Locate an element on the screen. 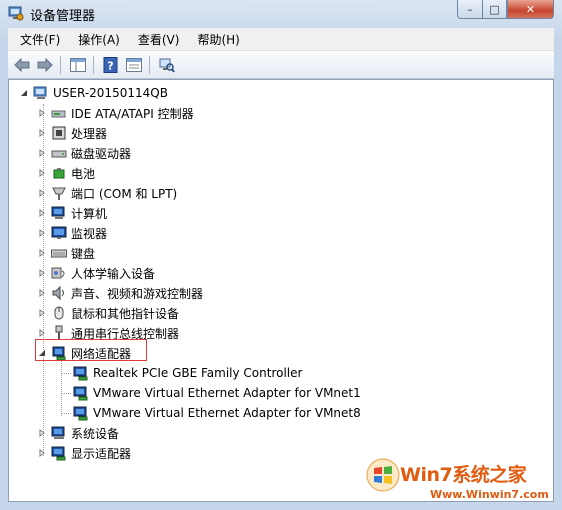 This screenshot has height=510, width=562. window-title: 设备管理器 is located at coordinates (63, 16).